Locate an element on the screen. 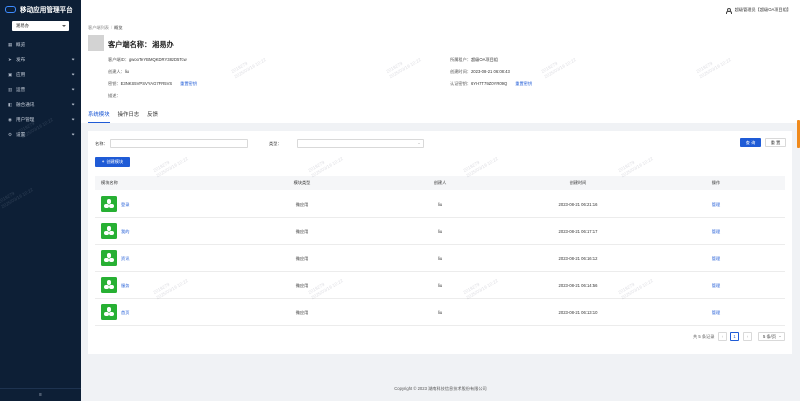  client-tenant: 所属租户：超级OA项目组 is located at coordinates (474, 59).